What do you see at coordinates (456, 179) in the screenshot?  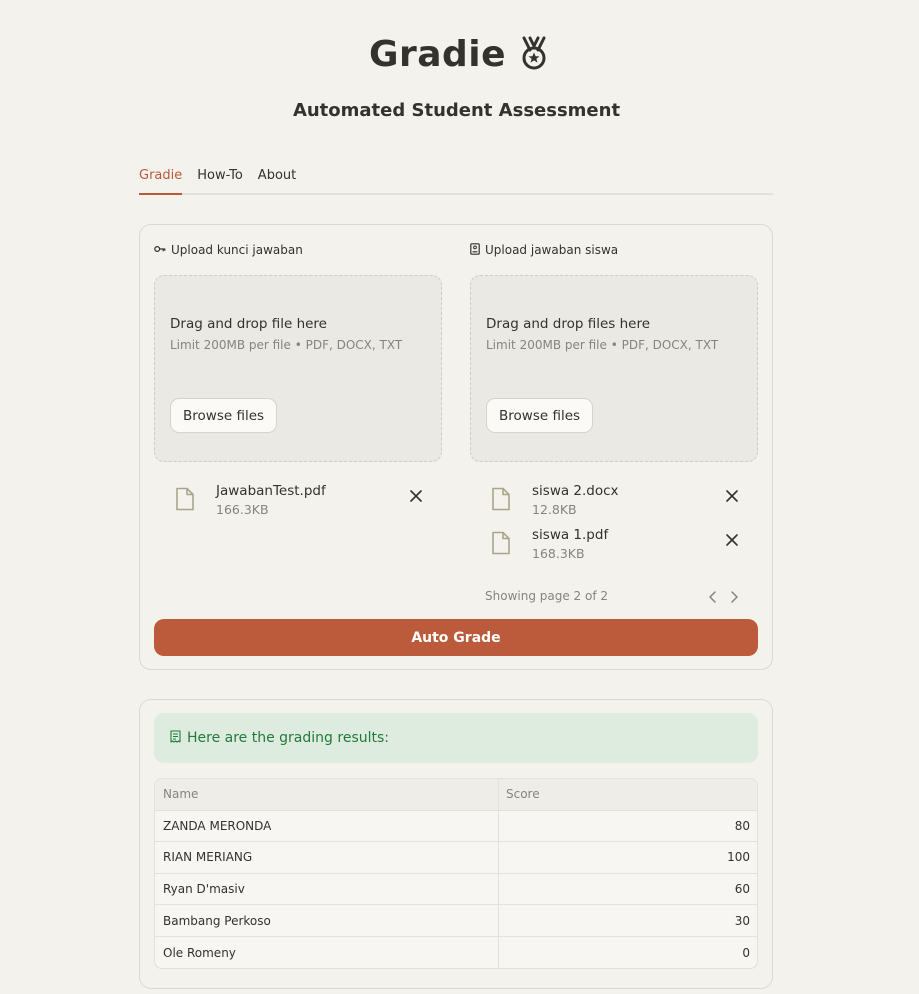 I see `tab-bar: Gradie How-To About` at bounding box center [456, 179].